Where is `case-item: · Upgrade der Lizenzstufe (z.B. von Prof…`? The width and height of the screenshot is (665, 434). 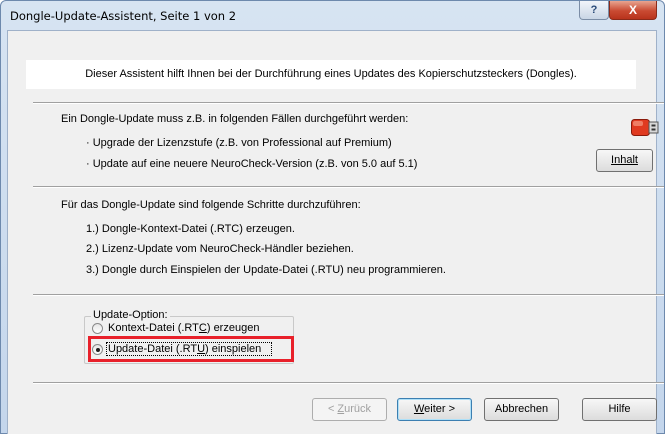
case-item: · Upgrade der Lizenzstufe (z.B. von Prof… is located at coordinates (239, 143).